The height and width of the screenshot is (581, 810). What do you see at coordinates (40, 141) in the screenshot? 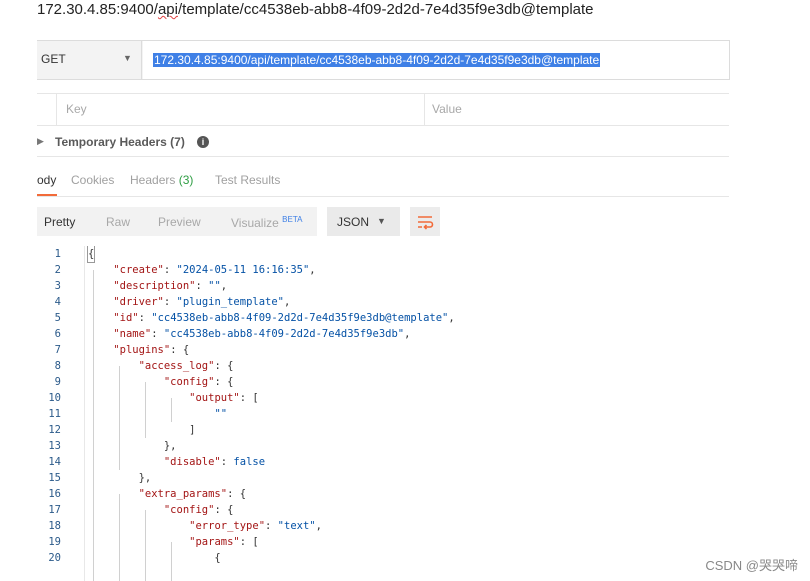
I see `caret-right-icon: ▶` at bounding box center [40, 141].